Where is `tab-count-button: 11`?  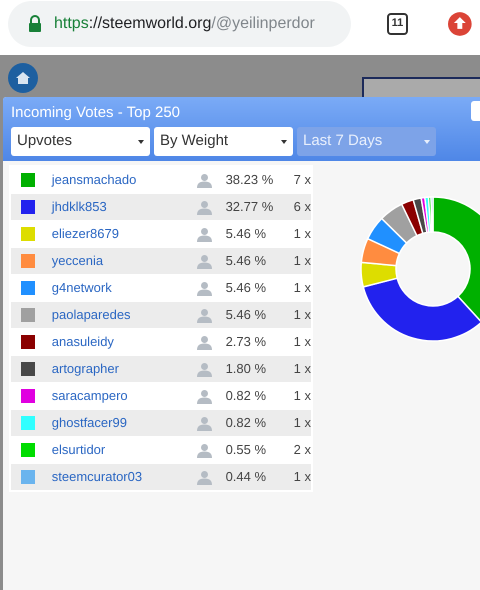
tab-count-button: 11 is located at coordinates (397, 23).